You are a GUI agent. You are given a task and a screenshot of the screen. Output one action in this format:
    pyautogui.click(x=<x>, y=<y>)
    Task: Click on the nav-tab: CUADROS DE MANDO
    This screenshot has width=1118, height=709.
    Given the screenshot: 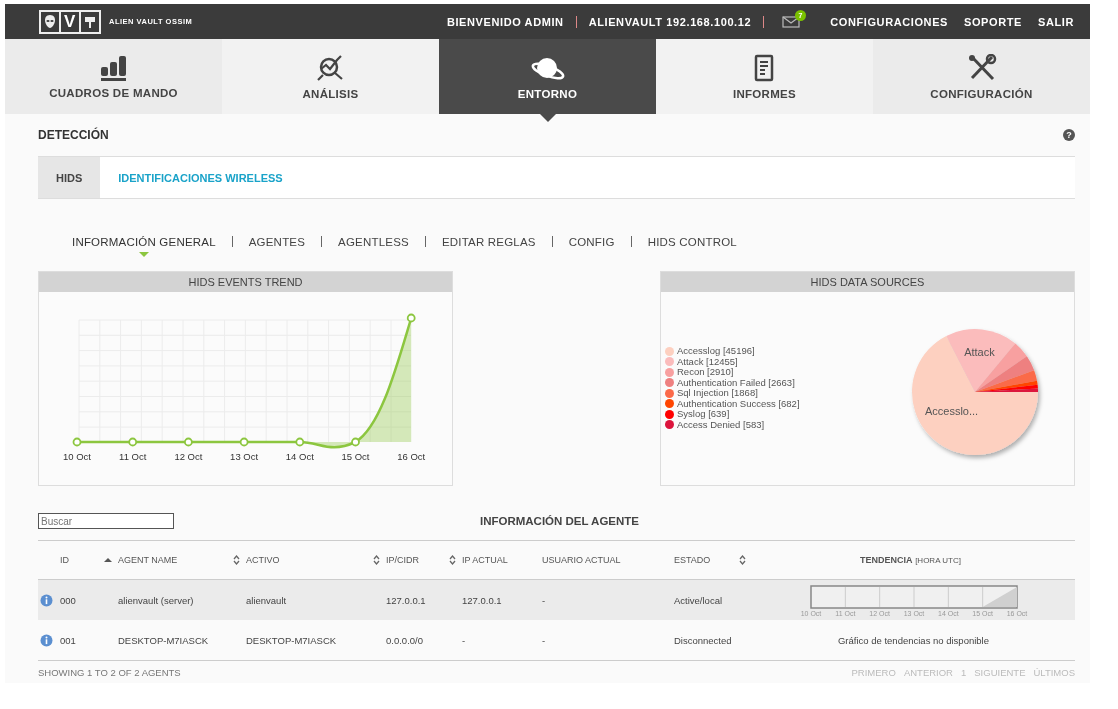 What is the action you would take?
    pyautogui.click(x=113, y=76)
    